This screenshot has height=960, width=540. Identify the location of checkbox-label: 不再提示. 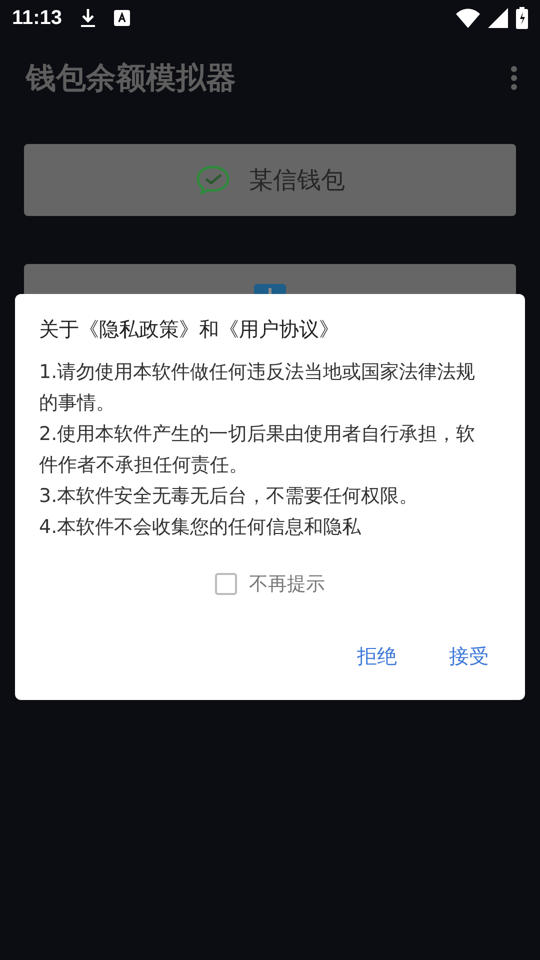
(287, 584).